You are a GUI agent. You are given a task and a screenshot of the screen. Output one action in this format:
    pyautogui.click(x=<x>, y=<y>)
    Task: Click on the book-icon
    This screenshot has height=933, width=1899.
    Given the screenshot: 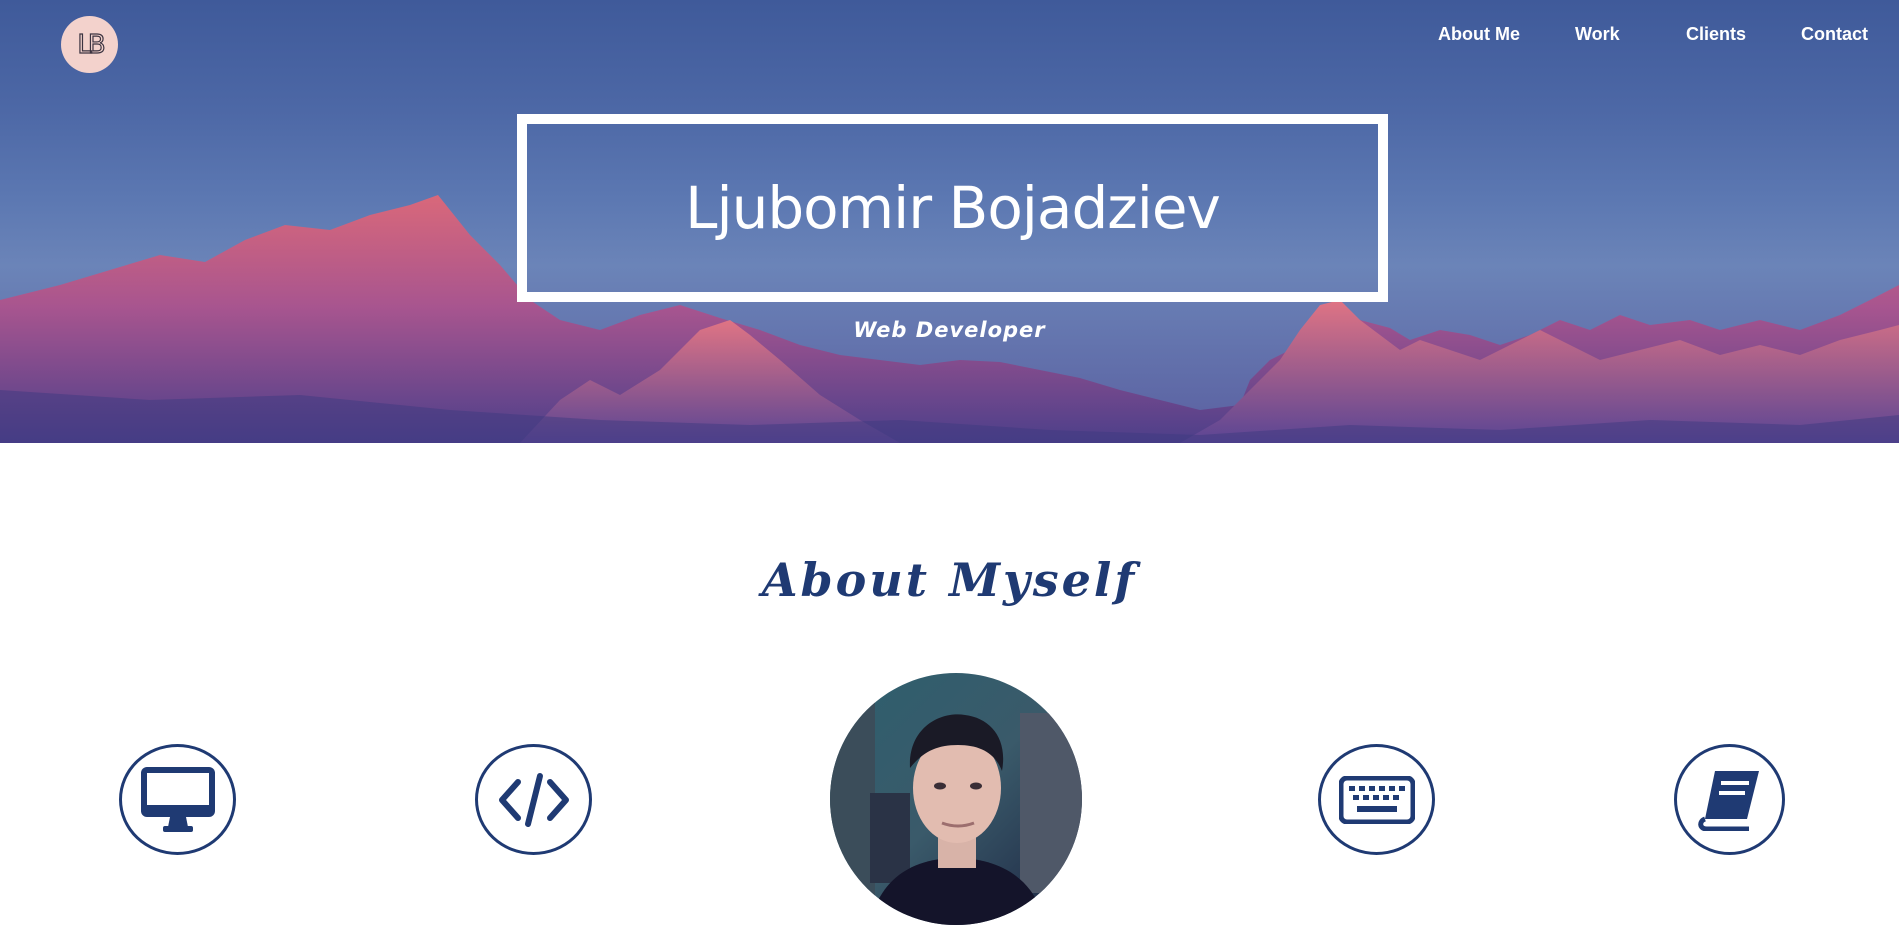 What is the action you would take?
    pyautogui.click(x=1728, y=800)
    